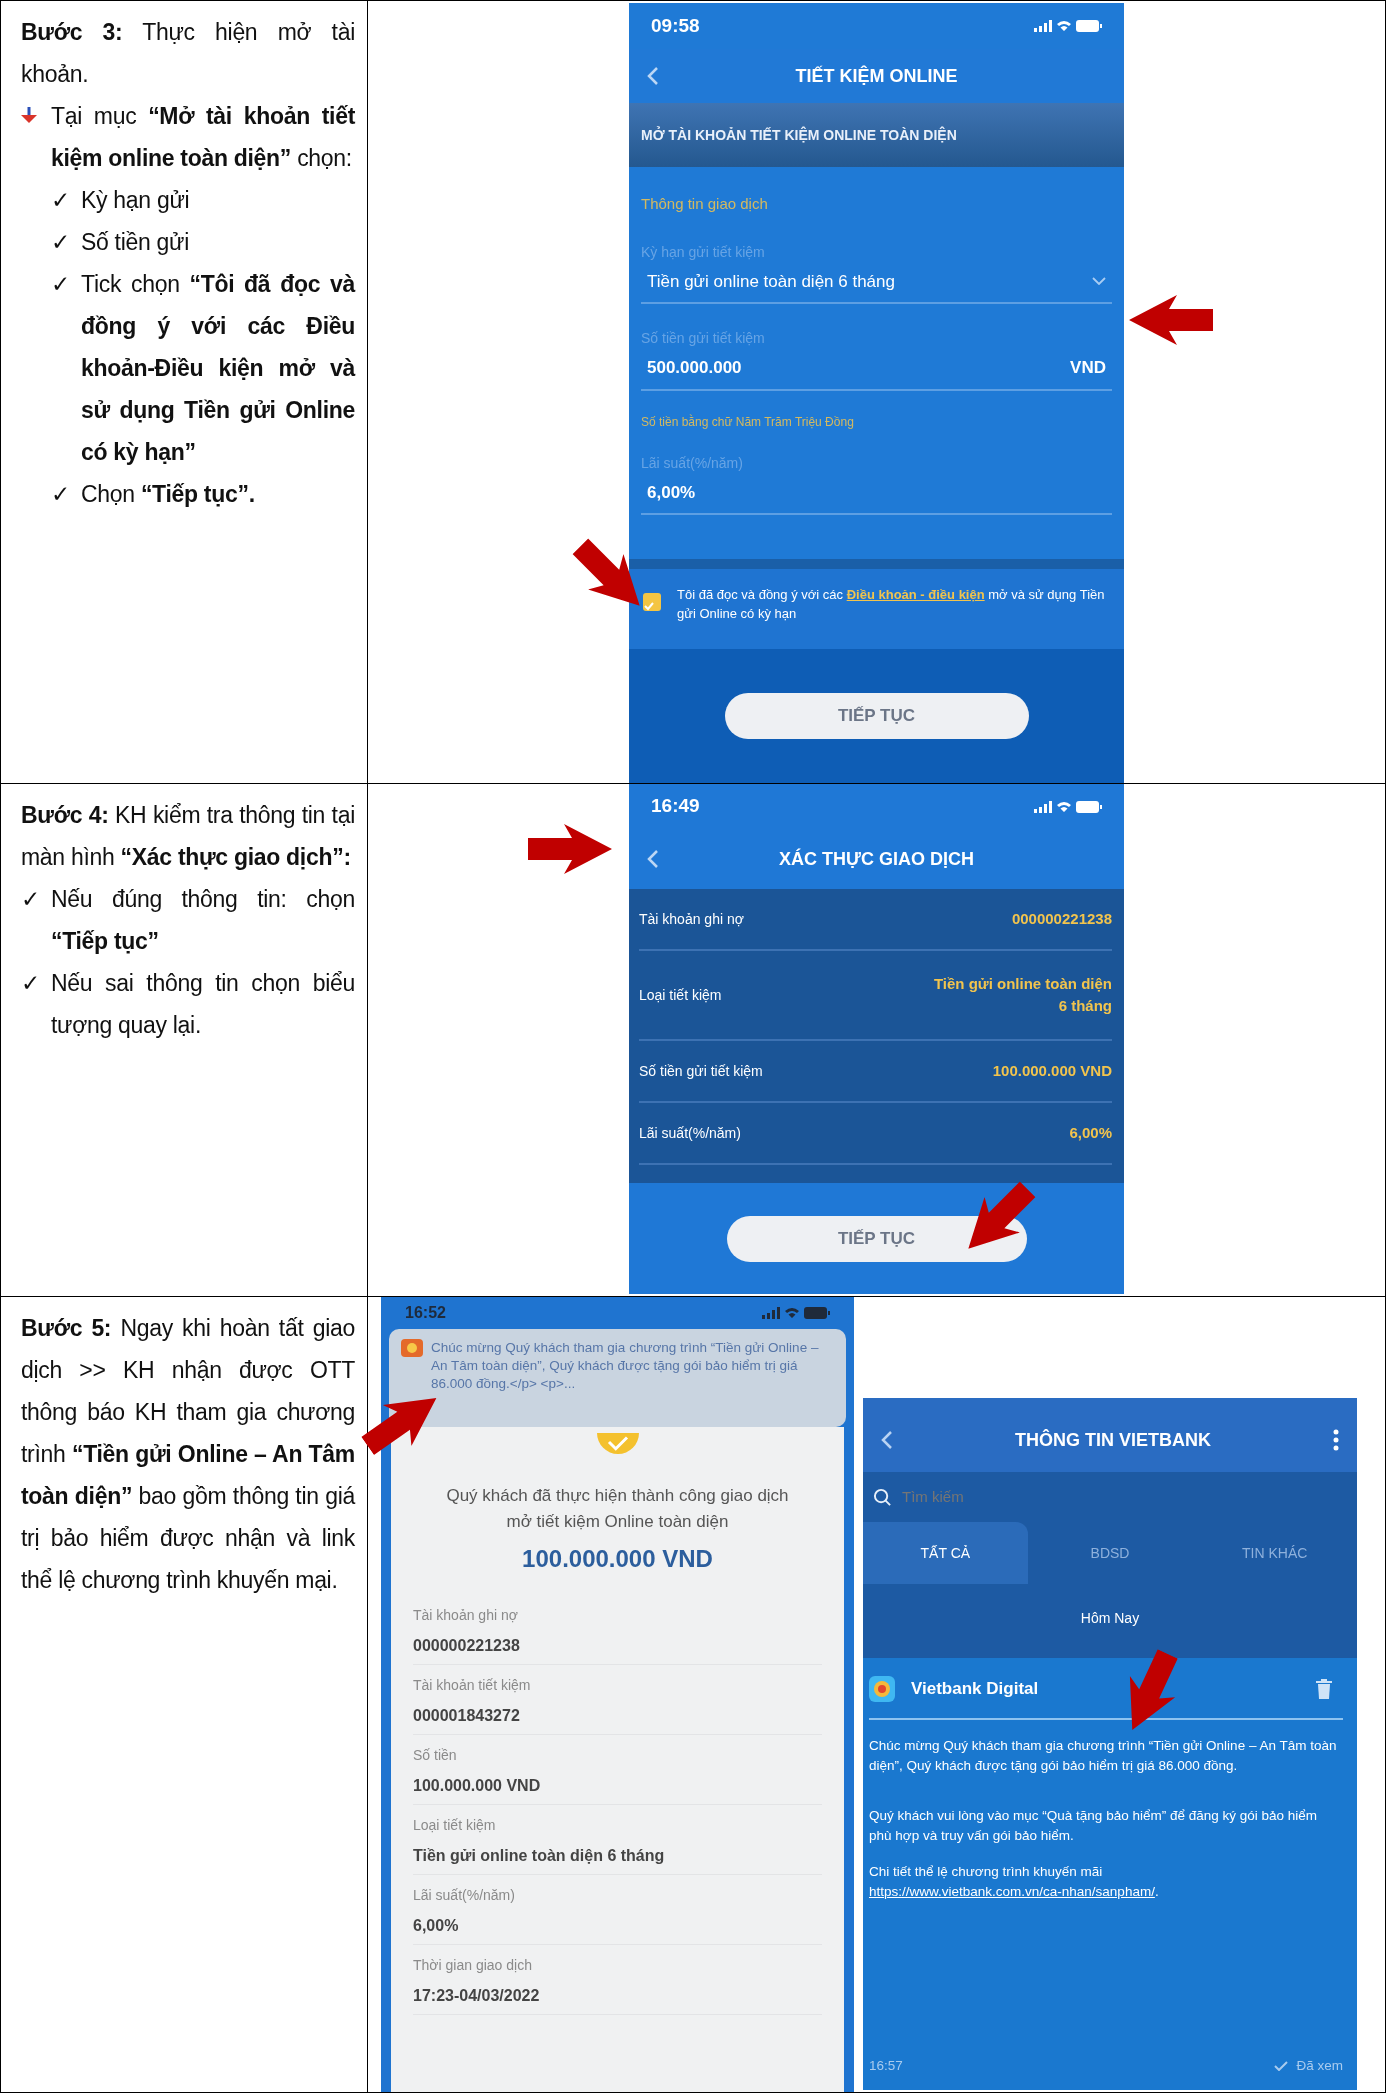 The height and width of the screenshot is (2094, 1386). I want to click on instruction-text: Số tiền gửi, so click(135, 242).